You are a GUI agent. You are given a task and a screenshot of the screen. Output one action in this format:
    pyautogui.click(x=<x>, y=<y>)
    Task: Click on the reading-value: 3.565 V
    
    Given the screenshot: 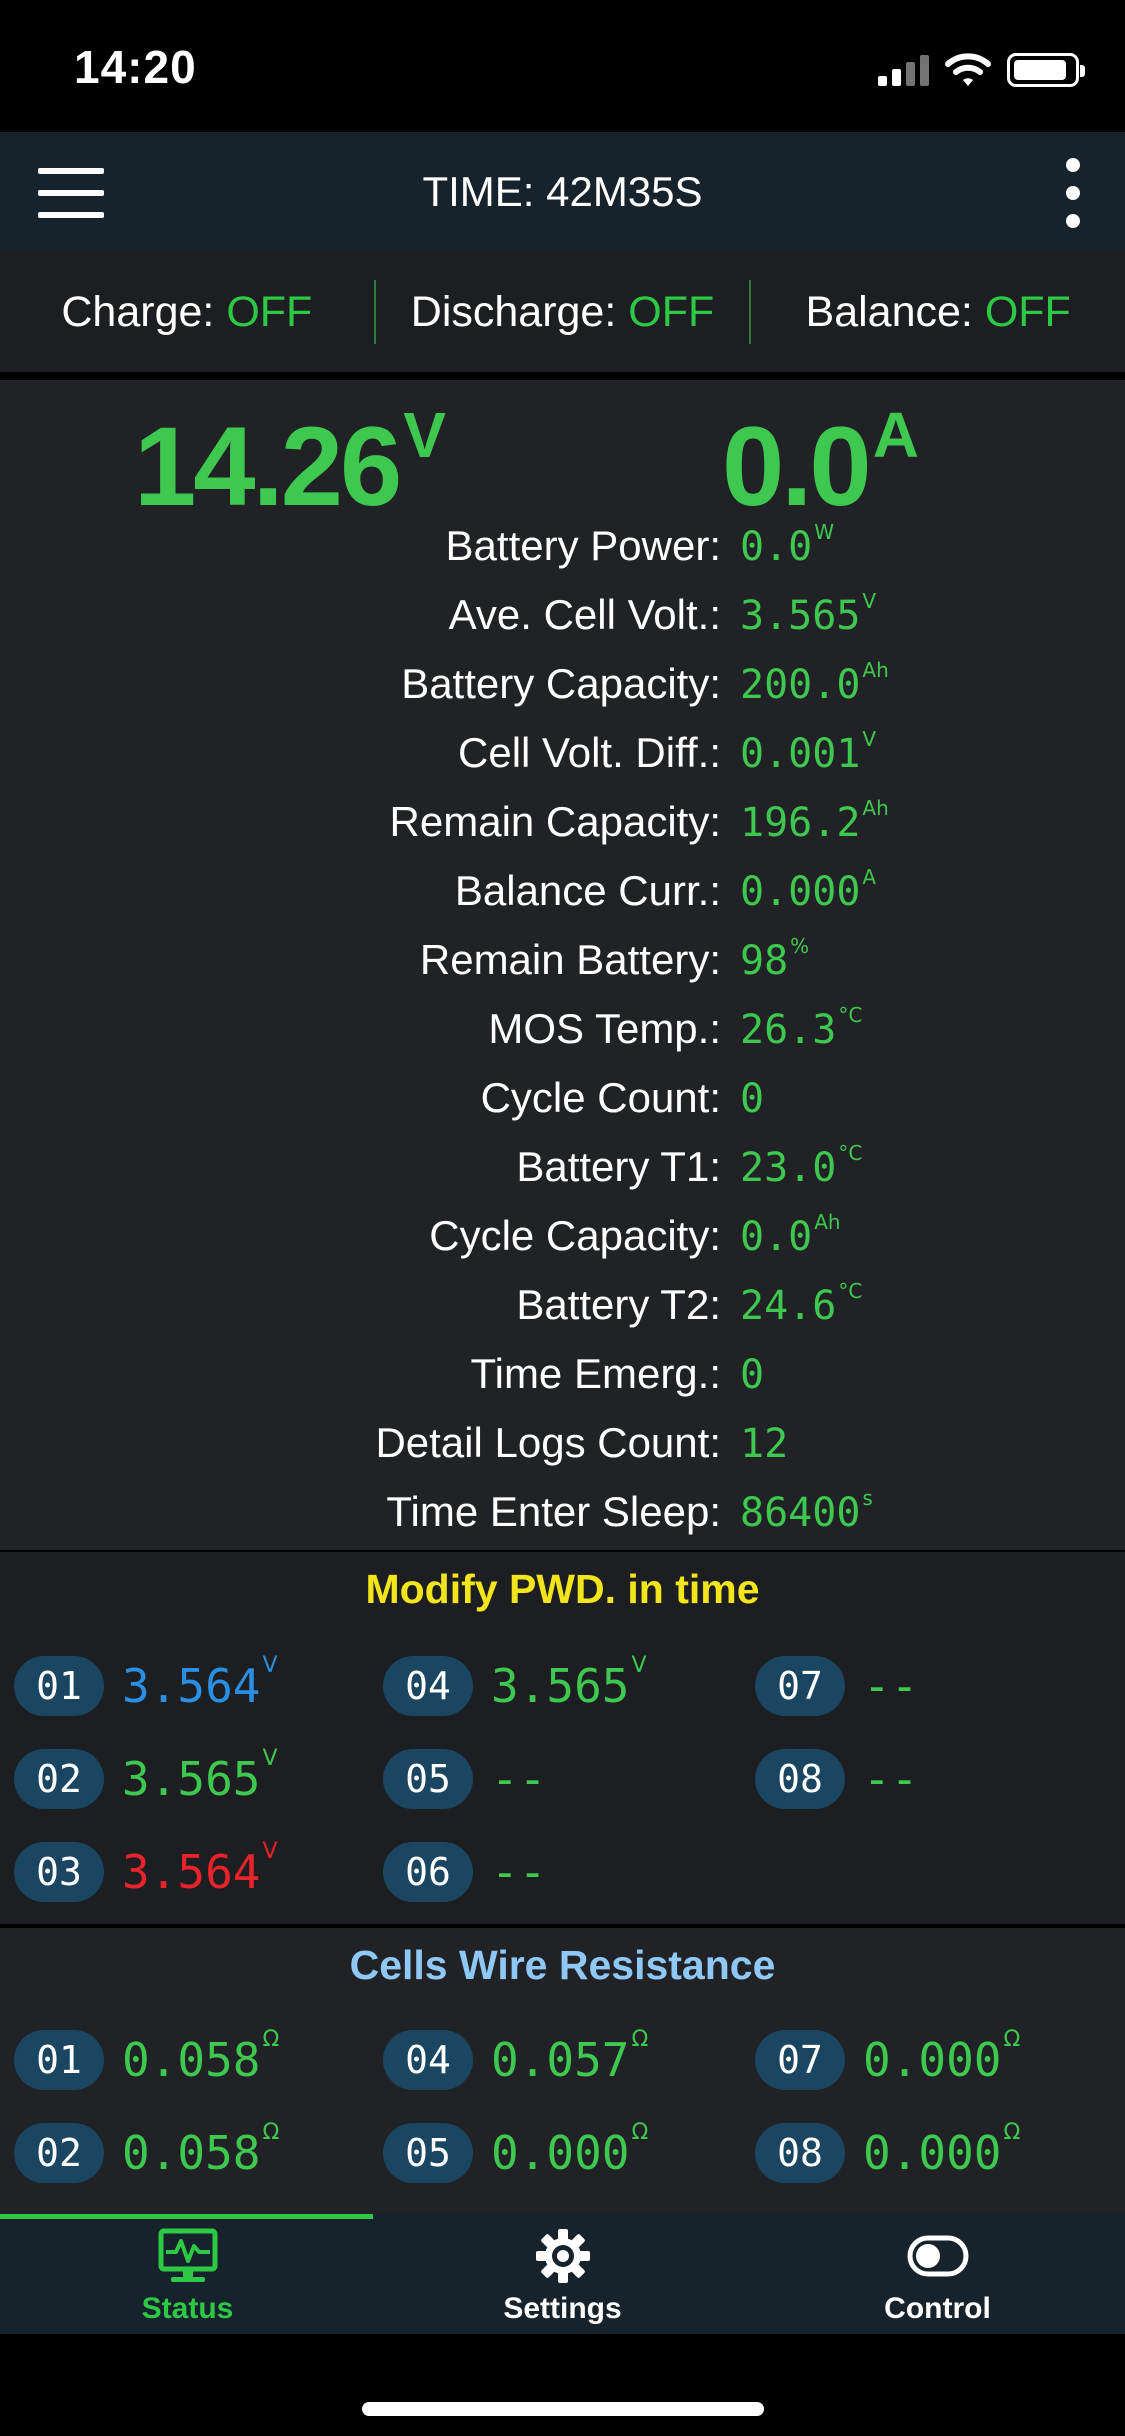 What is the action you would take?
    pyautogui.click(x=808, y=614)
    